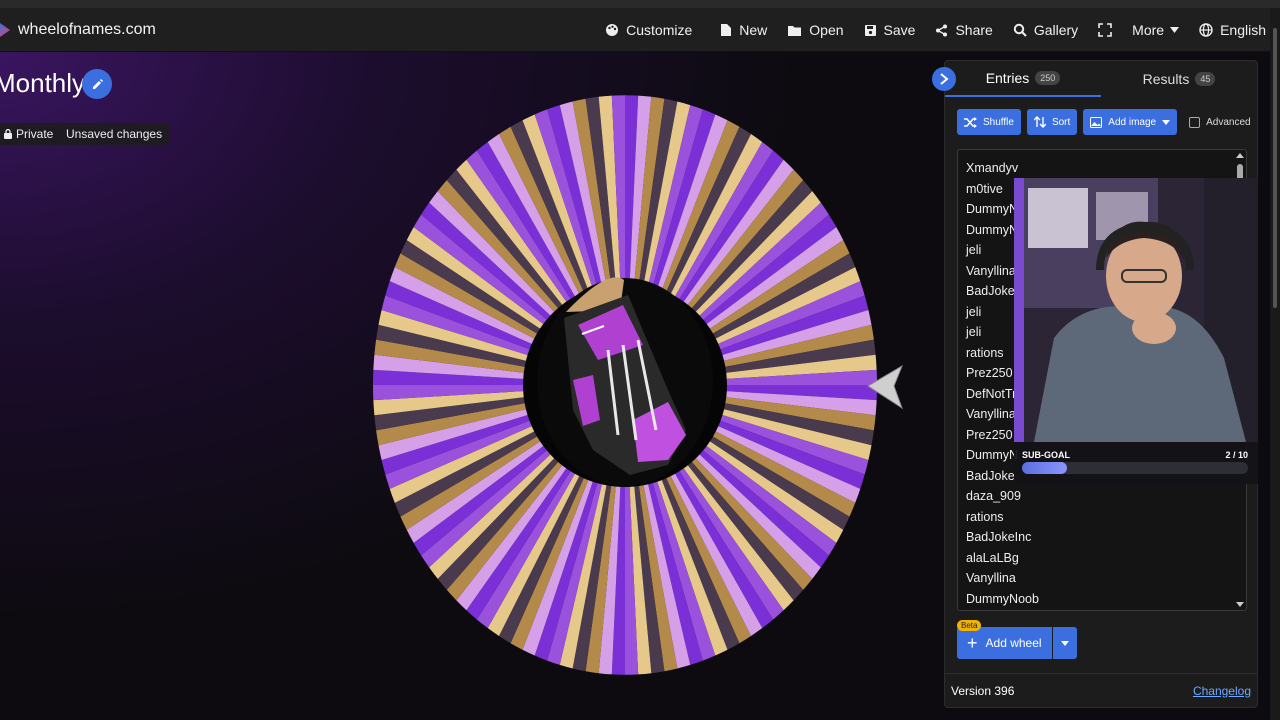 This screenshot has width=1280, height=720. Describe the element at coordinates (1166, 79) in the screenshot. I see `tab-results-label: Results` at that location.